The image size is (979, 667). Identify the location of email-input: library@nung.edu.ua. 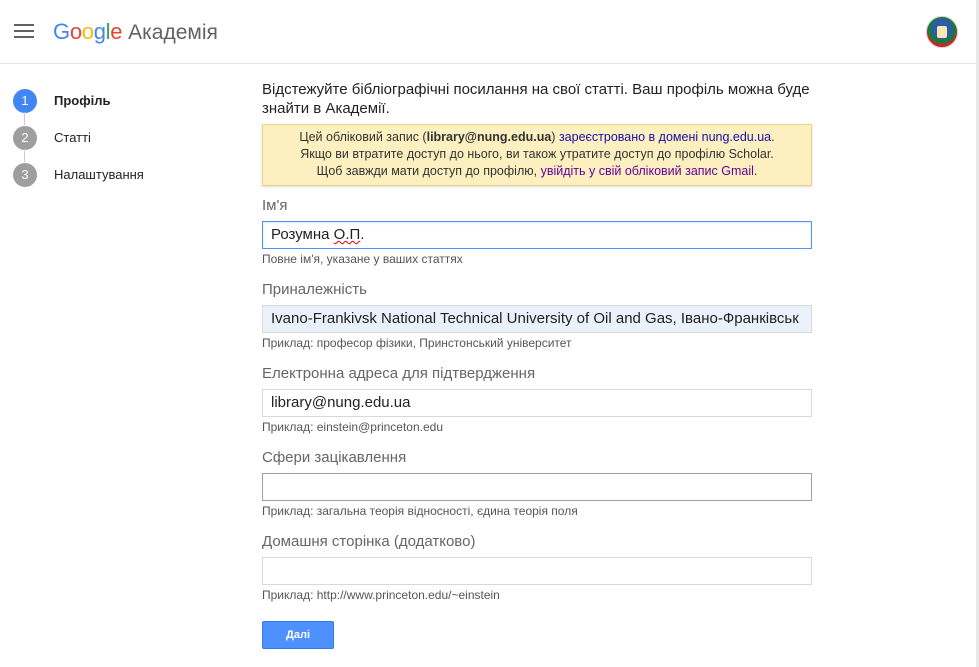
(537, 403).